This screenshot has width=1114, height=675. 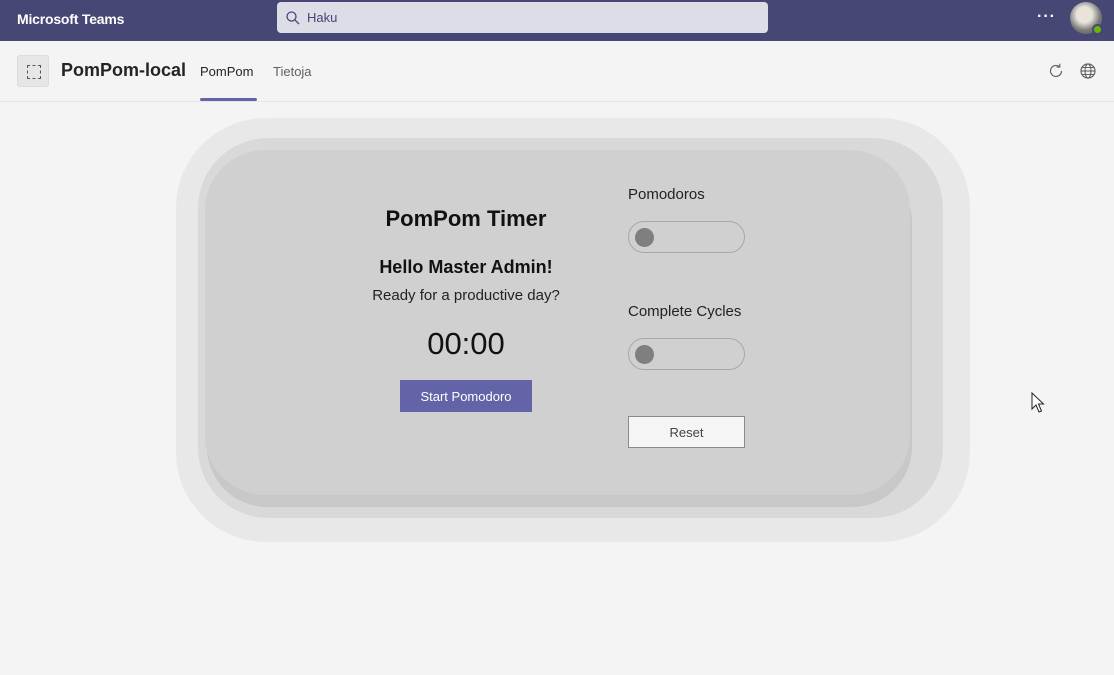 What do you see at coordinates (557, 71) in the screenshot?
I see `app-tab-bar: PomPom-local PomPom Tietoja` at bounding box center [557, 71].